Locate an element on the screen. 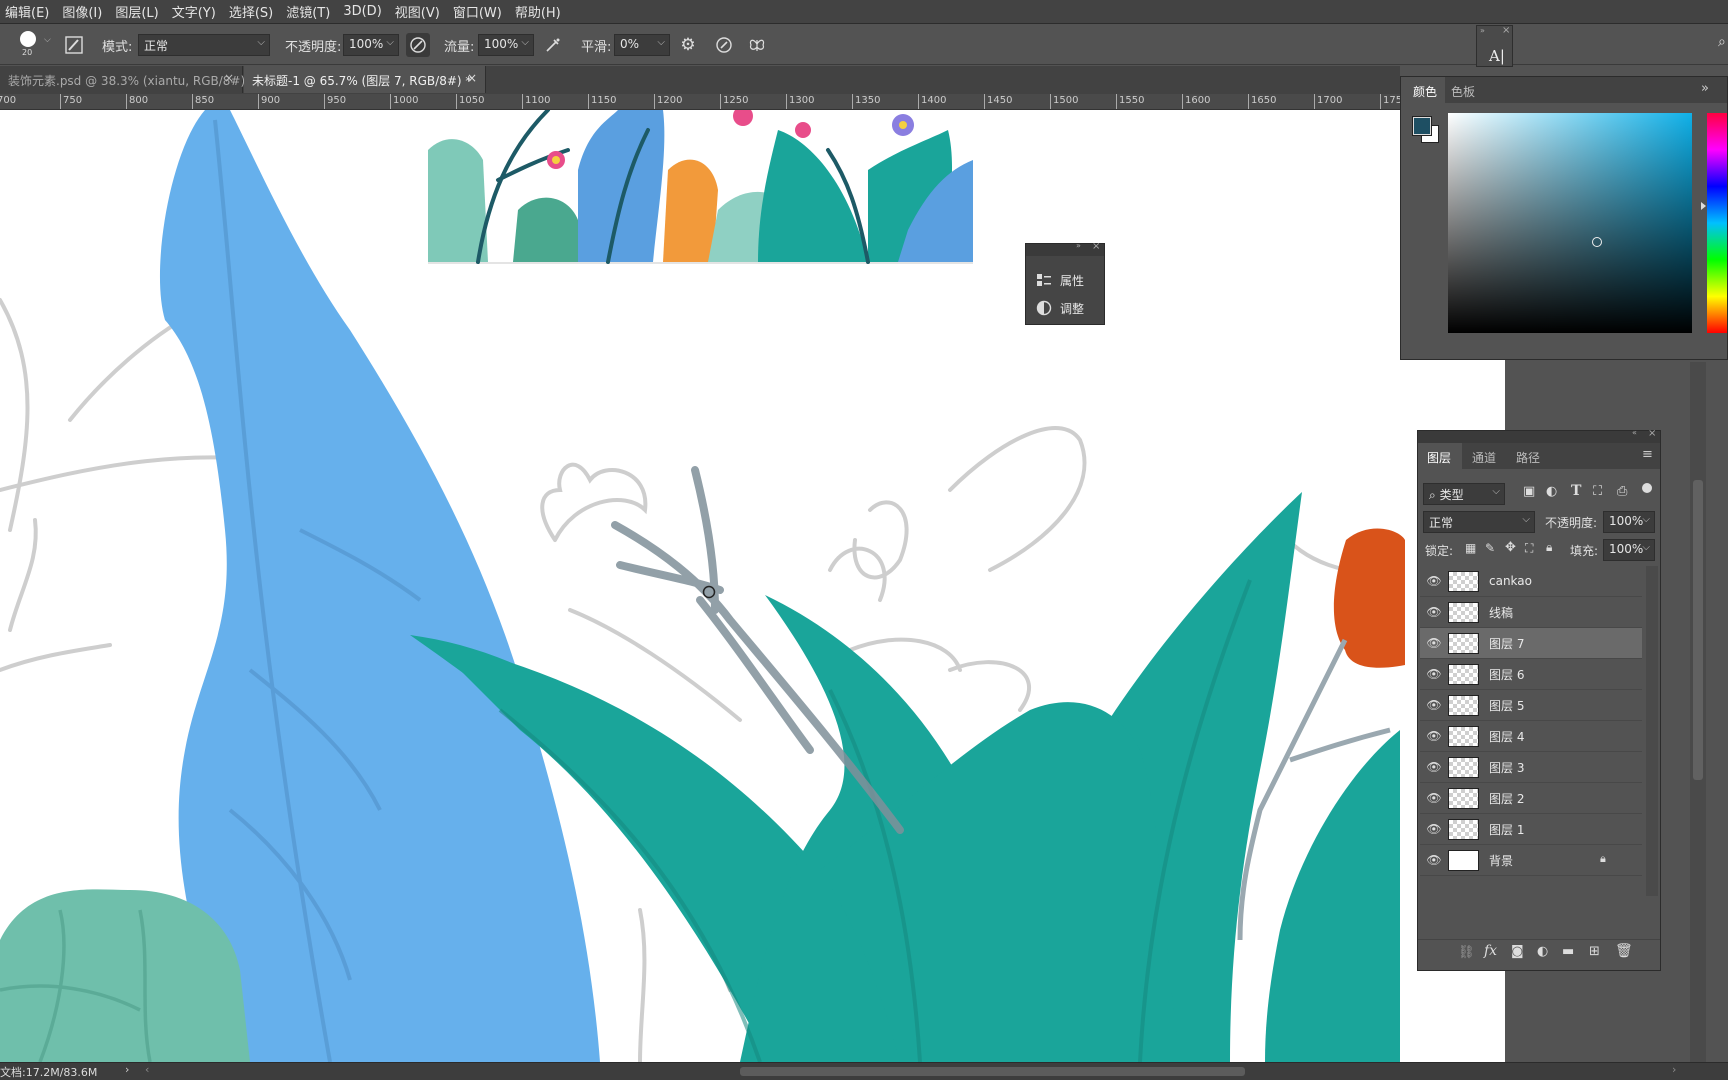 Image resolution: width=1728 pixels, height=1080 pixels. filter-type-icon: T is located at coordinates (1576, 491).